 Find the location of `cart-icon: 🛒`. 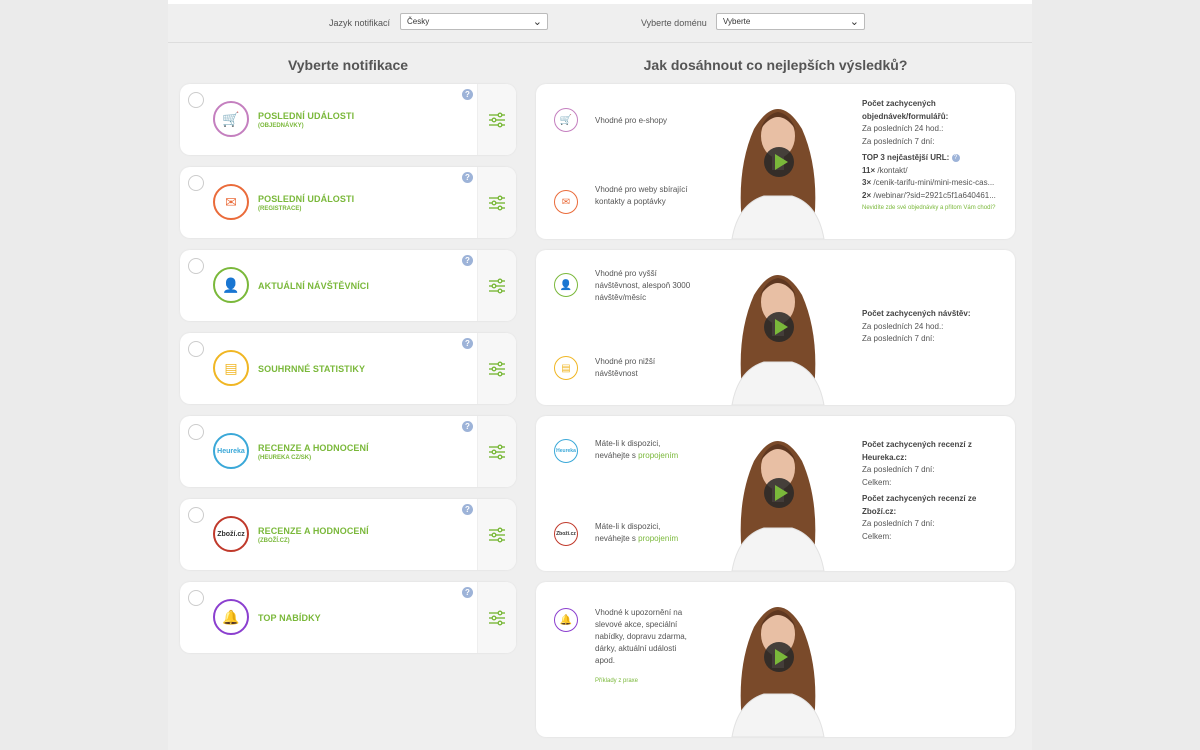

cart-icon: 🛒 is located at coordinates (566, 120).